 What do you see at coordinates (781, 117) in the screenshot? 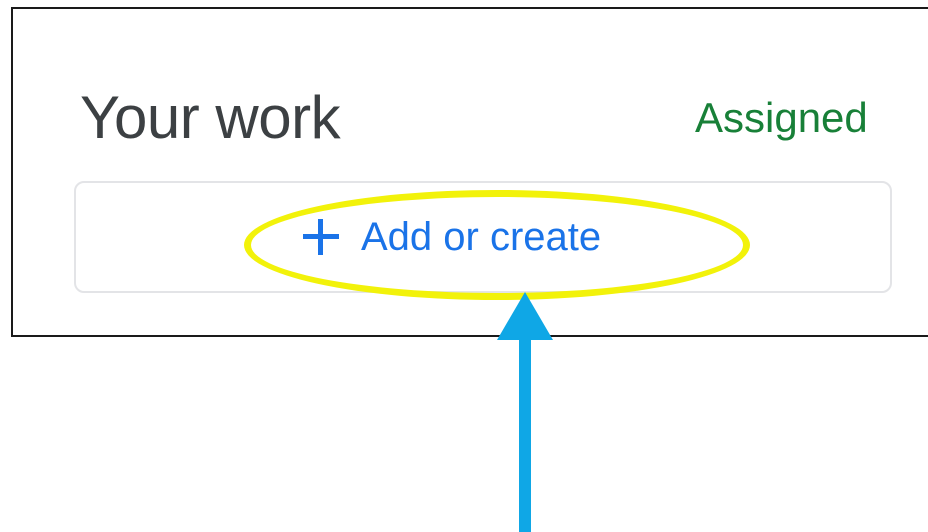
I see `status-label: Assigned` at bounding box center [781, 117].